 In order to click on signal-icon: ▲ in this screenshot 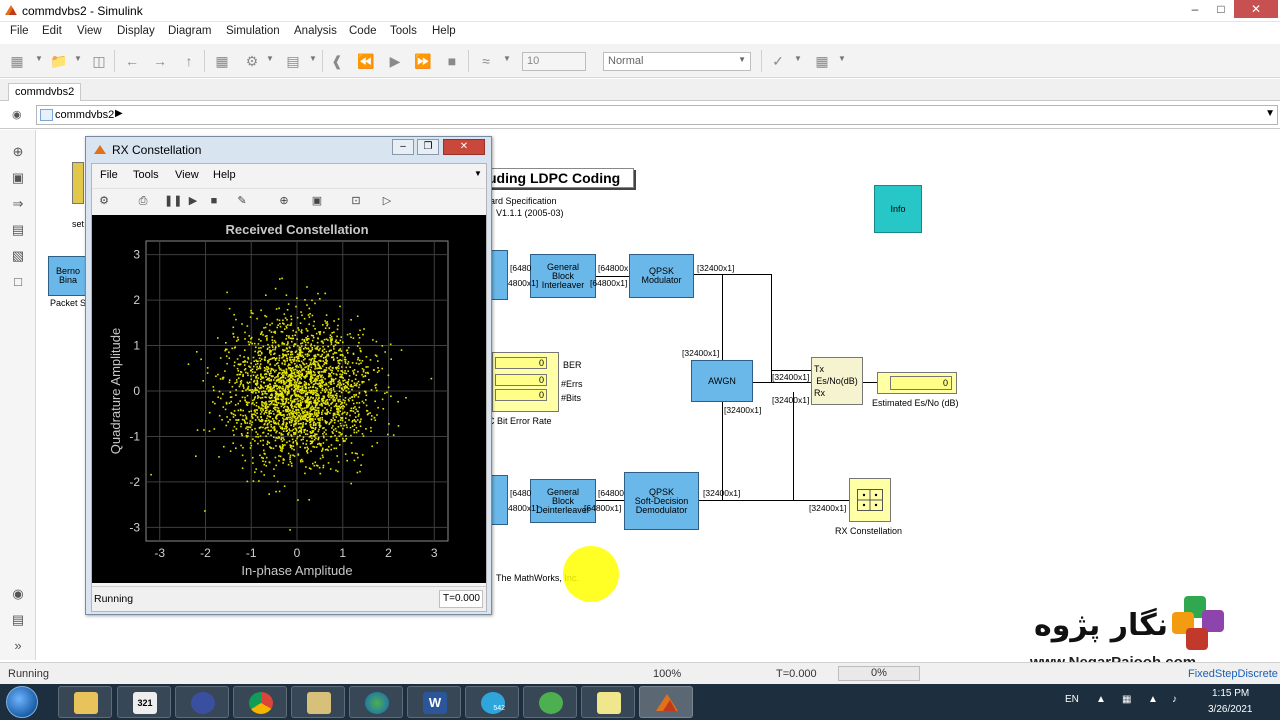, I will do `click(1153, 699)`.